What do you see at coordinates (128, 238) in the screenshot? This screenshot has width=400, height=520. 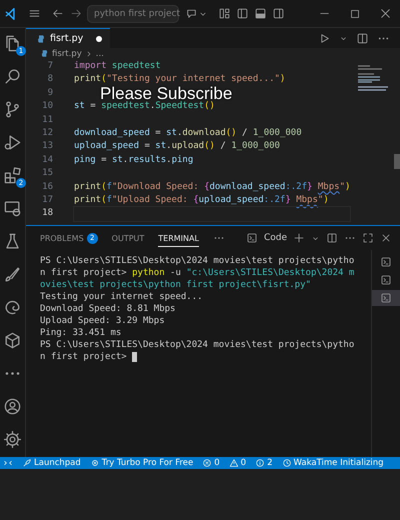 I see `panel-tab: OUTPUT` at bounding box center [128, 238].